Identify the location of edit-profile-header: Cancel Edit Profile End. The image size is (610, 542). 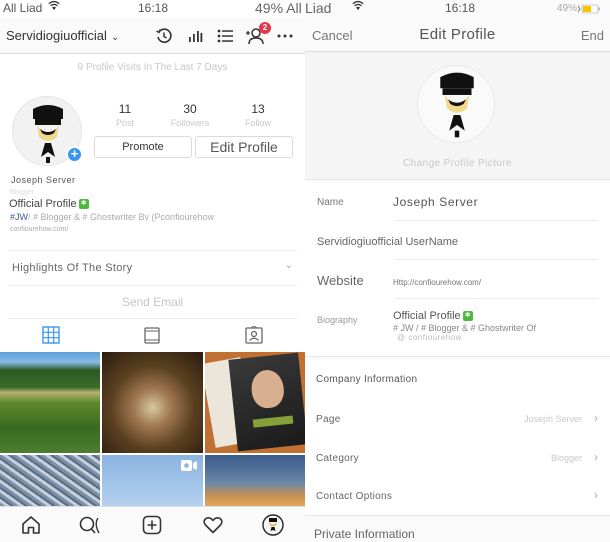
(457, 35).